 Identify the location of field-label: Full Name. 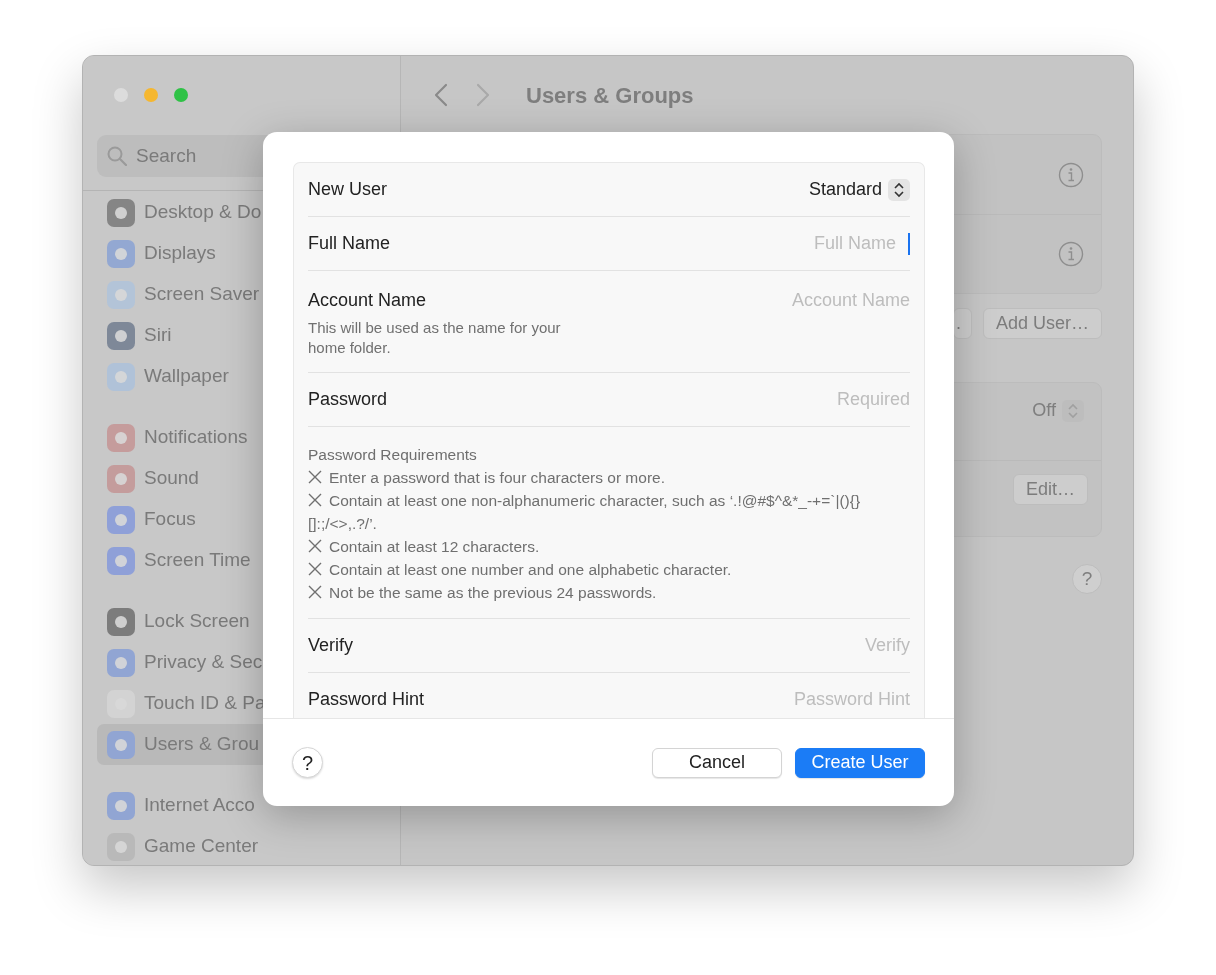
(349, 243).